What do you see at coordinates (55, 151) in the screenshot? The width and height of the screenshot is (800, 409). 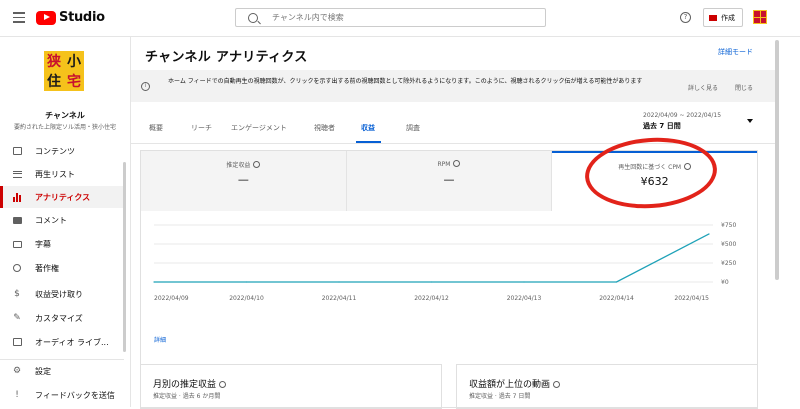 I see `sidebar-item-label: コンテンツ` at bounding box center [55, 151].